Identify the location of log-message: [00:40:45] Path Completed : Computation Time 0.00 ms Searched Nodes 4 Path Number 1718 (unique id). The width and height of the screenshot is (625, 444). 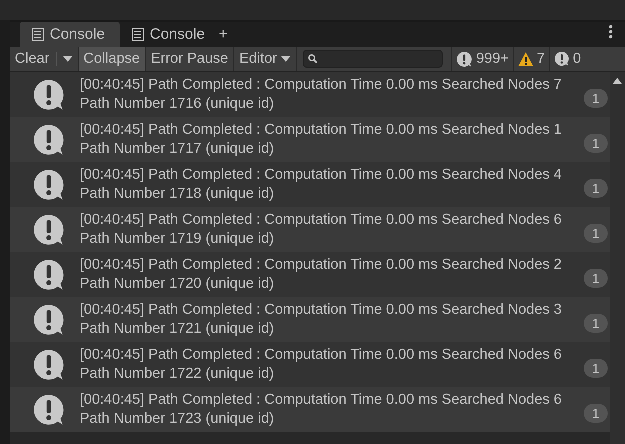
(321, 185).